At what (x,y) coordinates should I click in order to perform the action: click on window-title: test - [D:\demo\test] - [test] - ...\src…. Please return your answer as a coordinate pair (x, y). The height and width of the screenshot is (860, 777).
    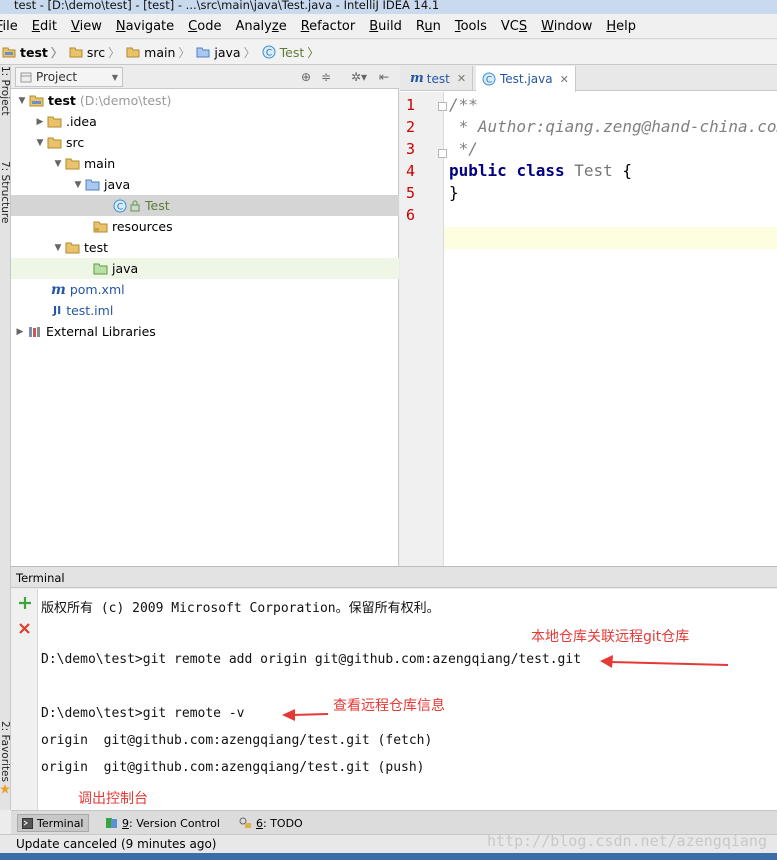
    Looking at the image, I should click on (227, 6).